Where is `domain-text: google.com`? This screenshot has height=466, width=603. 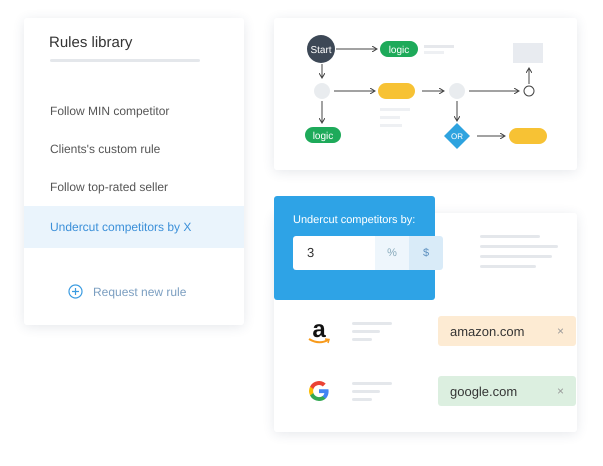
domain-text: google.com is located at coordinates (484, 391).